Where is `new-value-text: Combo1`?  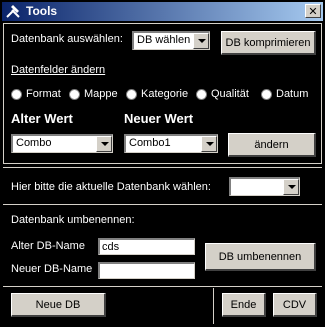 new-value-text: Combo1 is located at coordinates (150, 143).